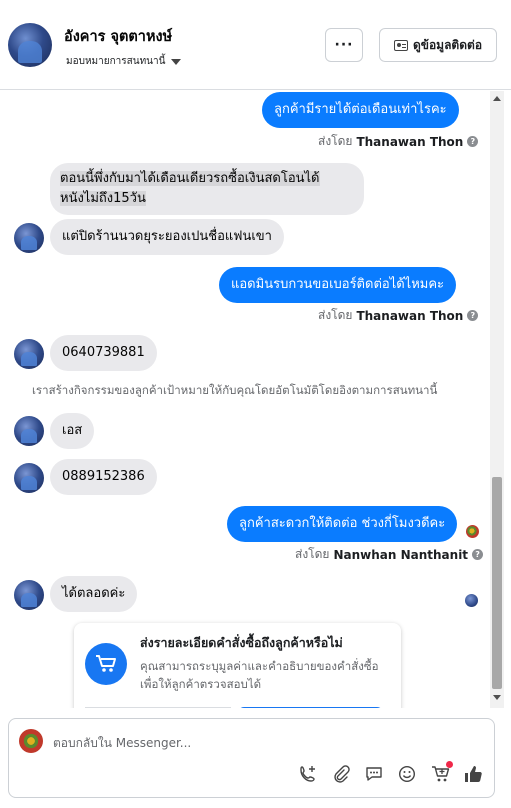 Image resolution: width=511 pixels, height=808 pixels. I want to click on contact-avatar, so click(30, 45).